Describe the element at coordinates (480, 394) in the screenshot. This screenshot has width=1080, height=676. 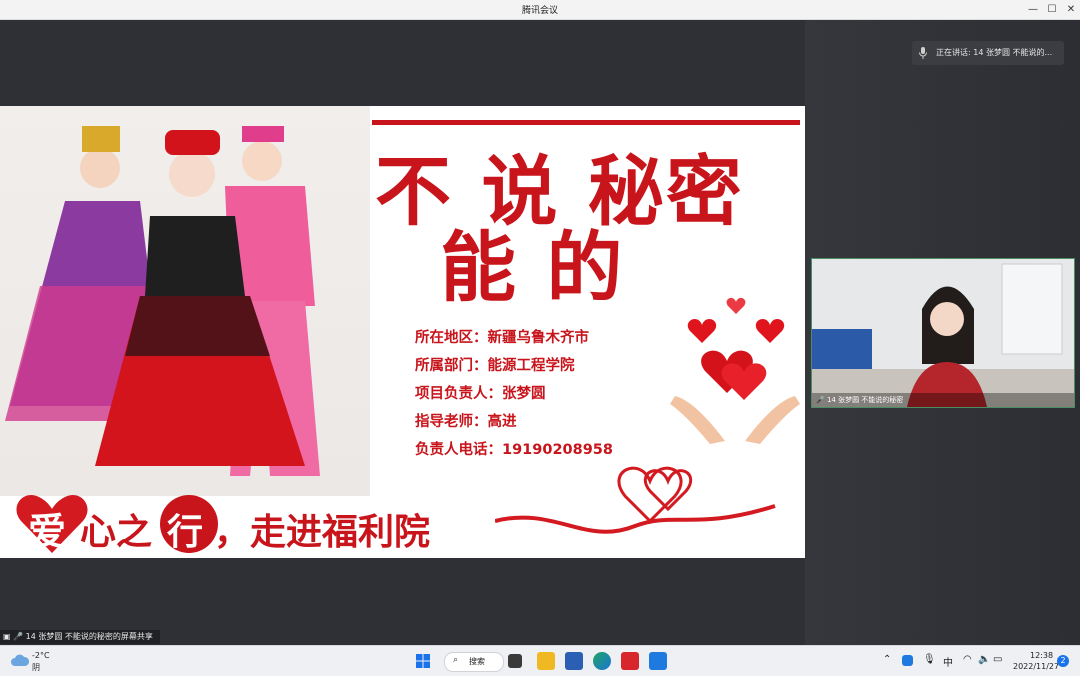
I see `info-leader: 项目负责人：张梦圆` at that location.